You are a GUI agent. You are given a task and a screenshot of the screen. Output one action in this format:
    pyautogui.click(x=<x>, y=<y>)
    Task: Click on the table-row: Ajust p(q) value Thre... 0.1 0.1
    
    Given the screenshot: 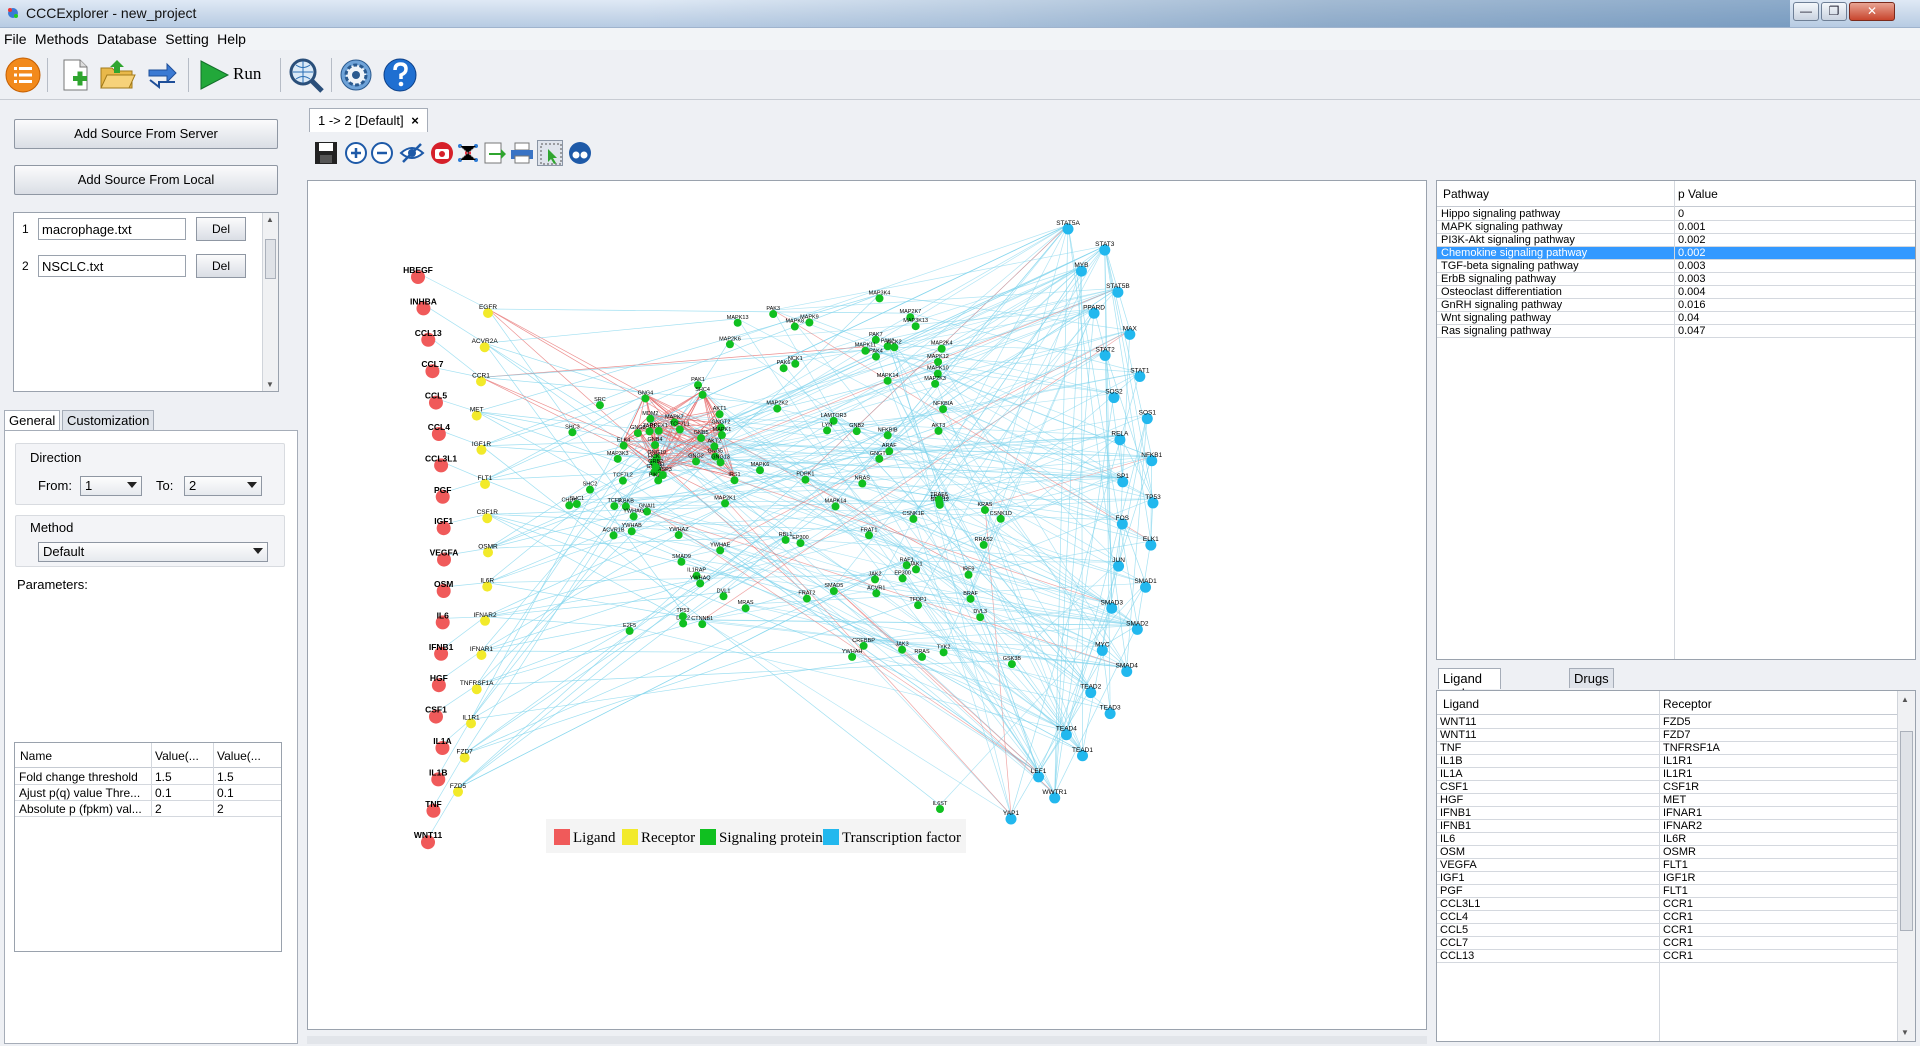 What is the action you would take?
    pyautogui.click(x=148, y=793)
    